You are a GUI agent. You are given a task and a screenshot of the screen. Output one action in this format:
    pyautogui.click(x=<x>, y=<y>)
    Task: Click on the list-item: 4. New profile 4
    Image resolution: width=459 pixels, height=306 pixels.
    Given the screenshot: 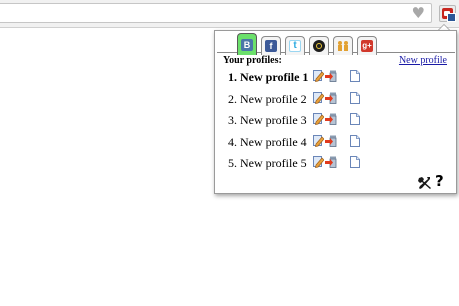 What is the action you would take?
    pyautogui.click(x=300, y=145)
    